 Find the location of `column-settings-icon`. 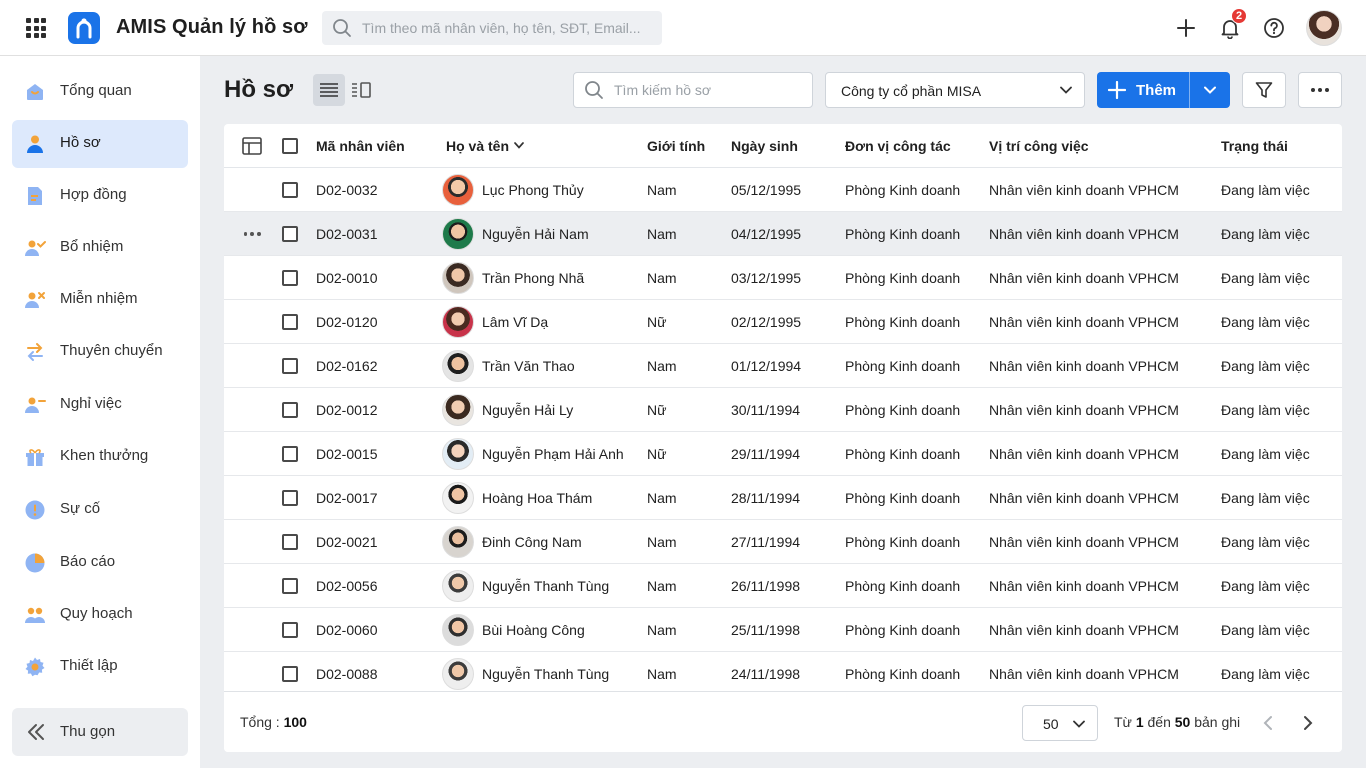

column-settings-icon is located at coordinates (252, 146).